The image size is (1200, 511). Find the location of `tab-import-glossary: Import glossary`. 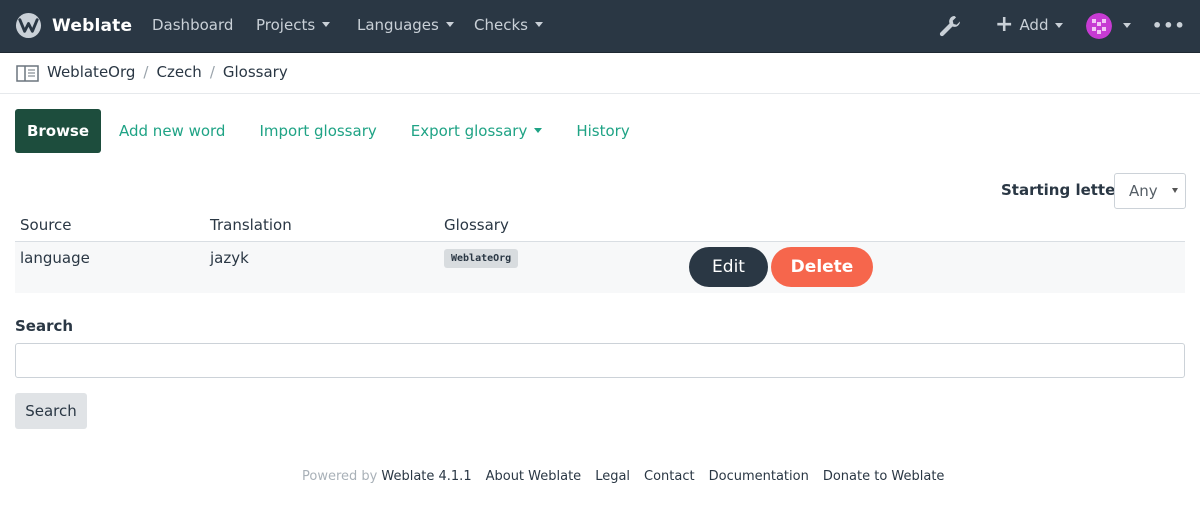

tab-import-glossary: Import glossary is located at coordinates (317, 131).